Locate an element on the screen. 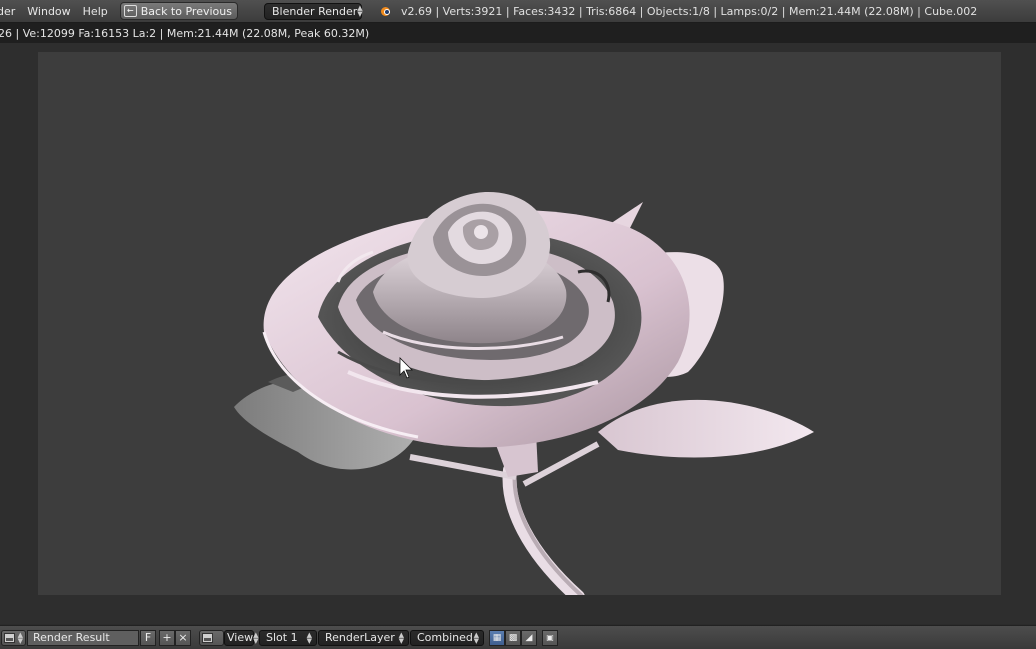  unlink-icon: × is located at coordinates (183, 637).